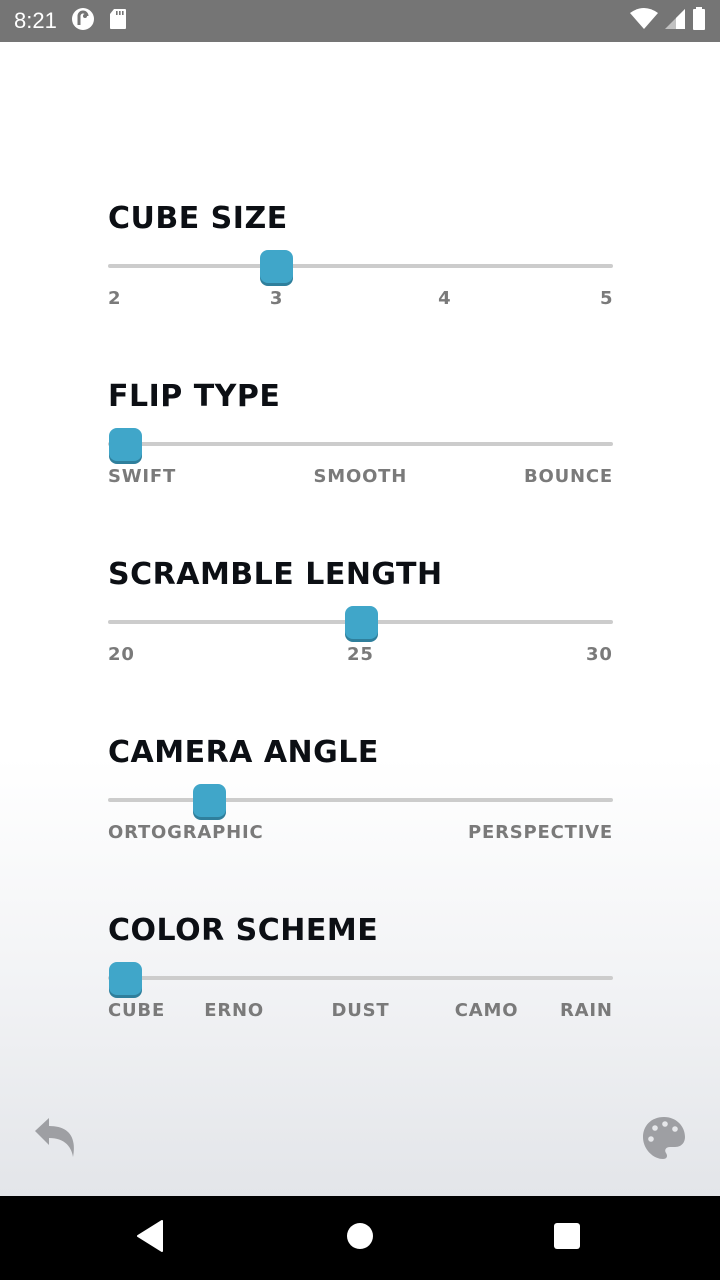 Image resolution: width=720 pixels, height=1280 pixels. What do you see at coordinates (243, 752) in the screenshot?
I see `setting-title: CAMERA ANGLE` at bounding box center [243, 752].